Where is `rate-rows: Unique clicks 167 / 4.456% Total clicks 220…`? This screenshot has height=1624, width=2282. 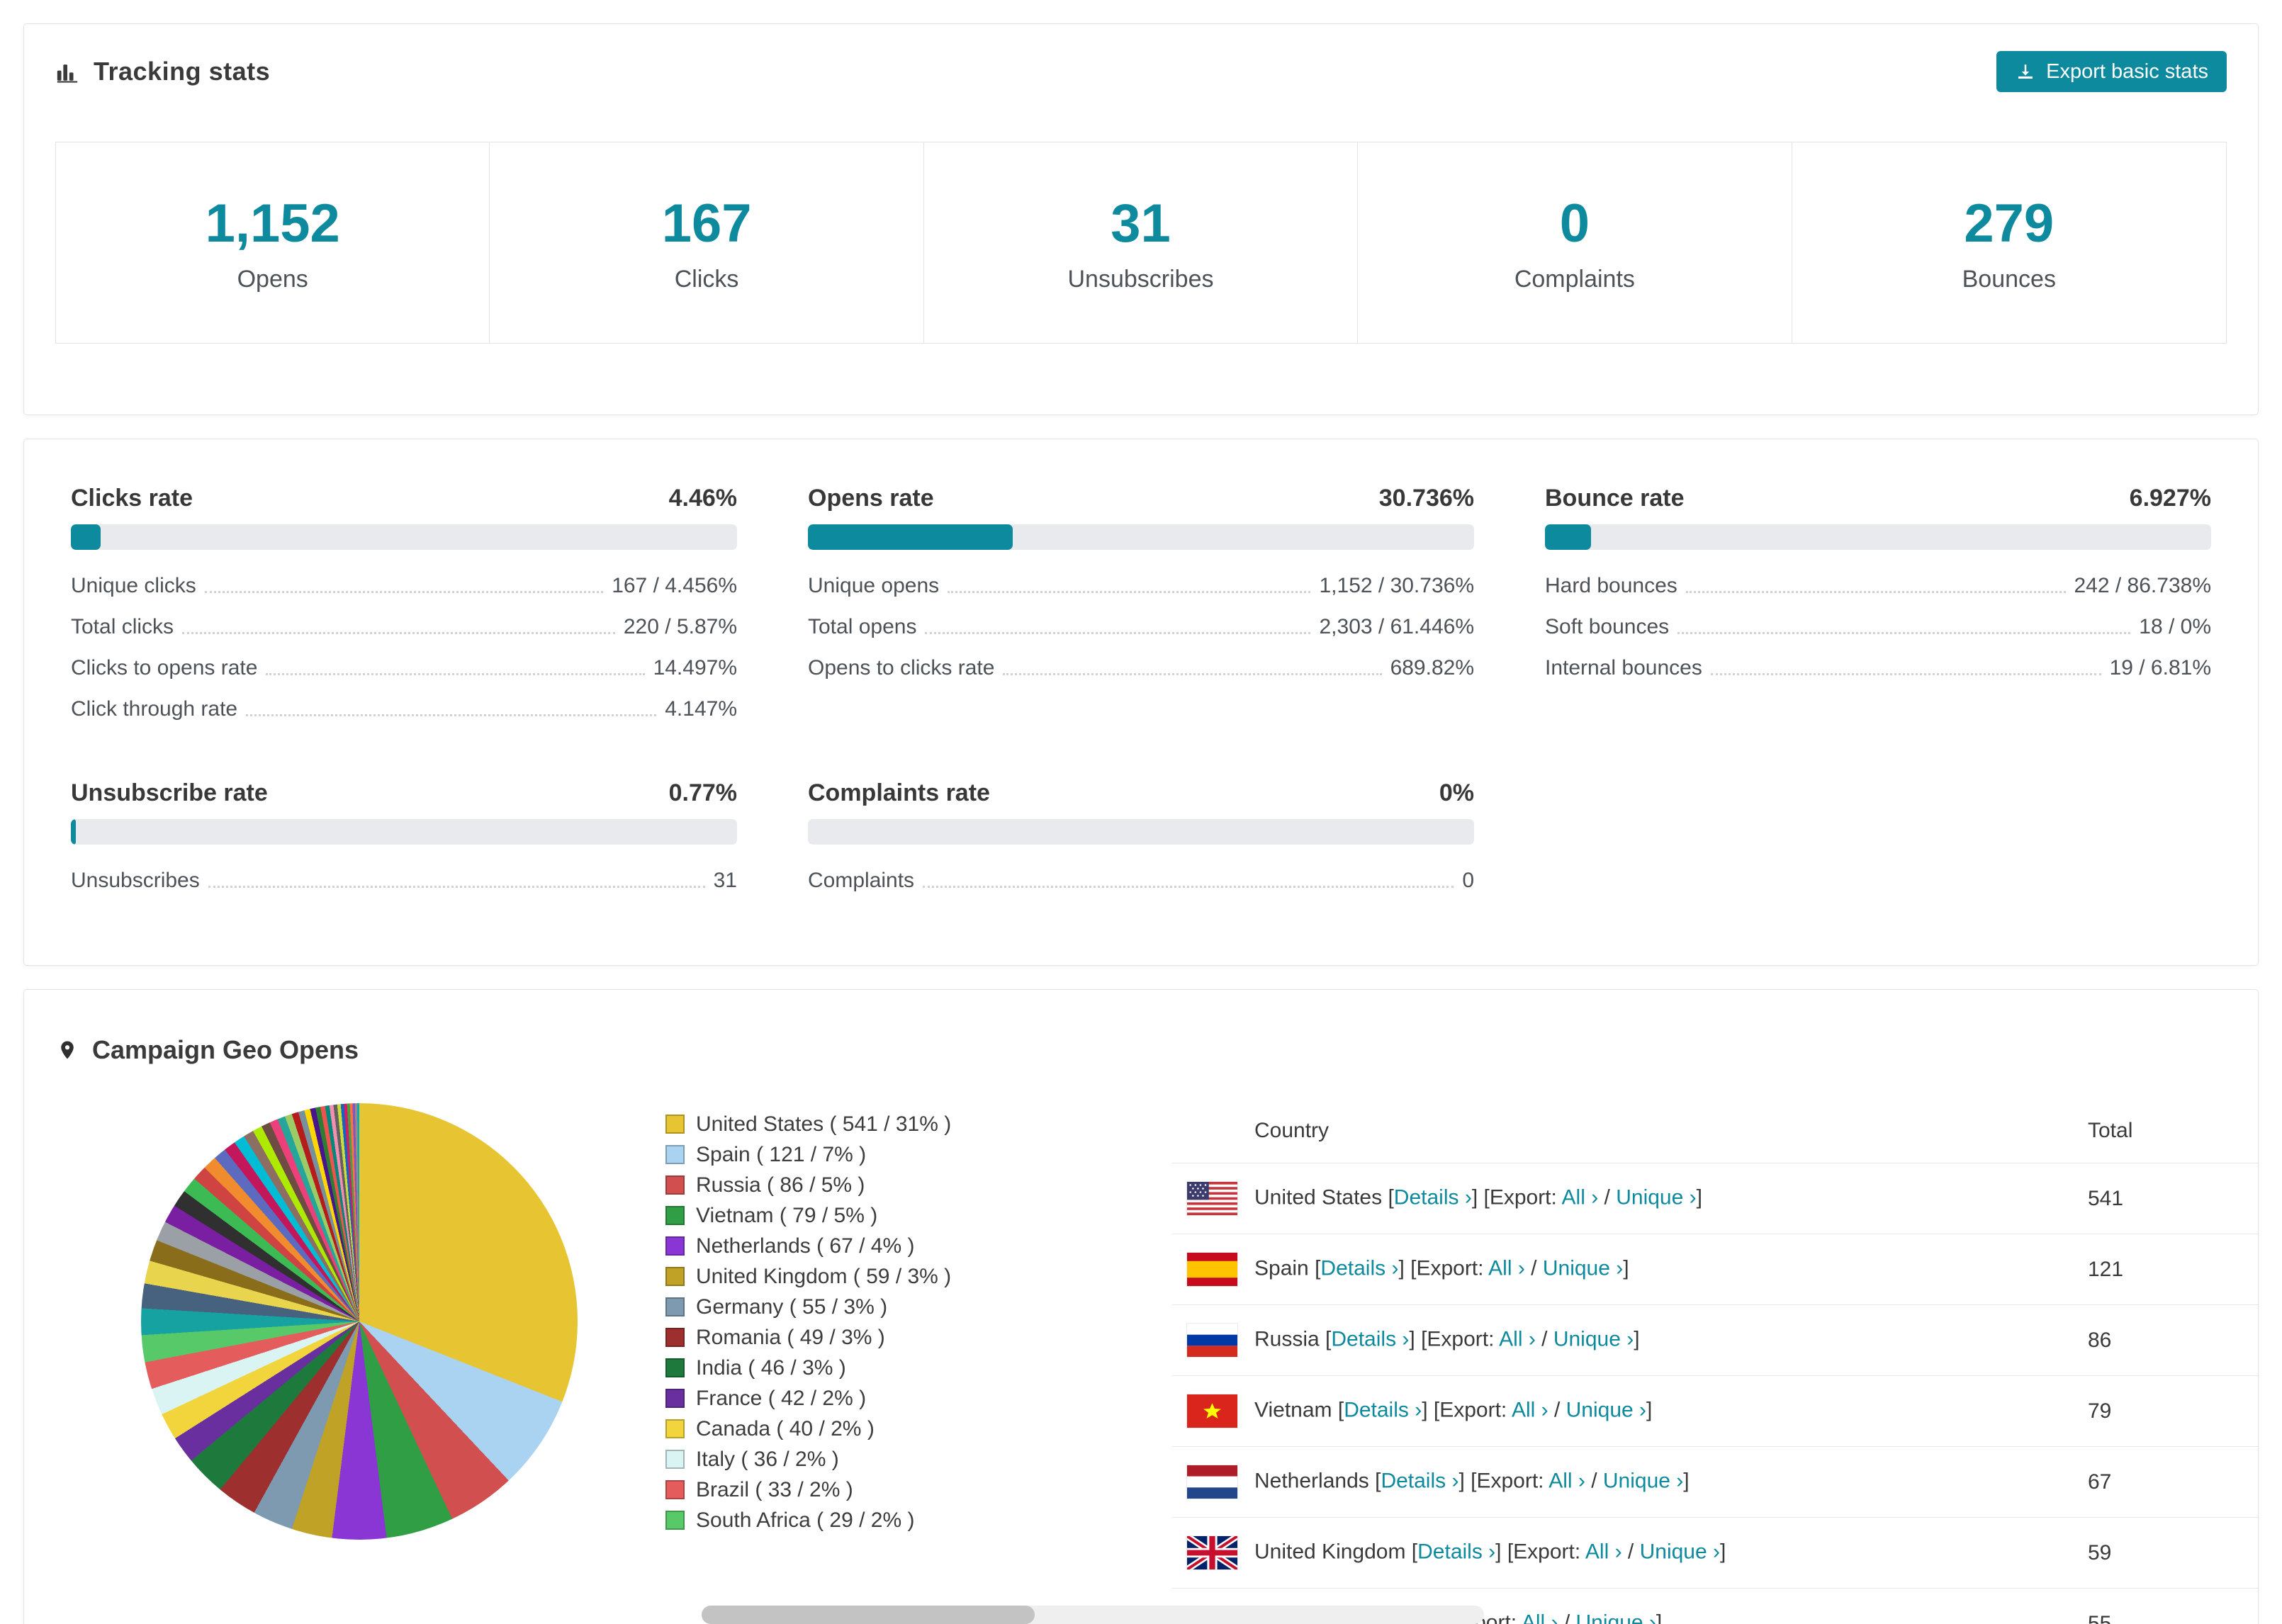
rate-rows: Unique clicks 167 / 4.456% Total clicks 220… is located at coordinates (404, 647).